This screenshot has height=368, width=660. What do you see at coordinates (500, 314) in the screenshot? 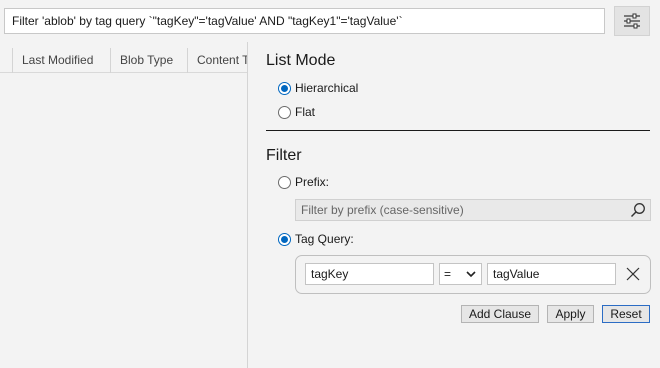
I see `add-clause-button: Add Clause` at bounding box center [500, 314].